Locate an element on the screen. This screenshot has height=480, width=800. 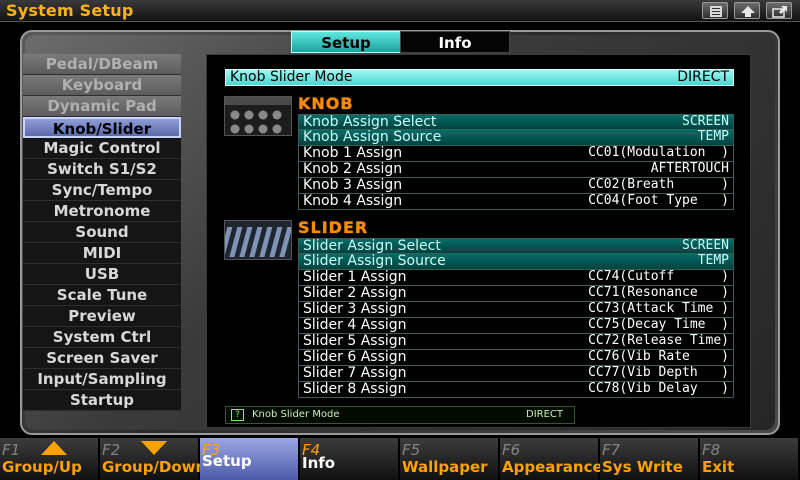
fkey-f1-group-up: F1 Group/Up is located at coordinates (49, 459).